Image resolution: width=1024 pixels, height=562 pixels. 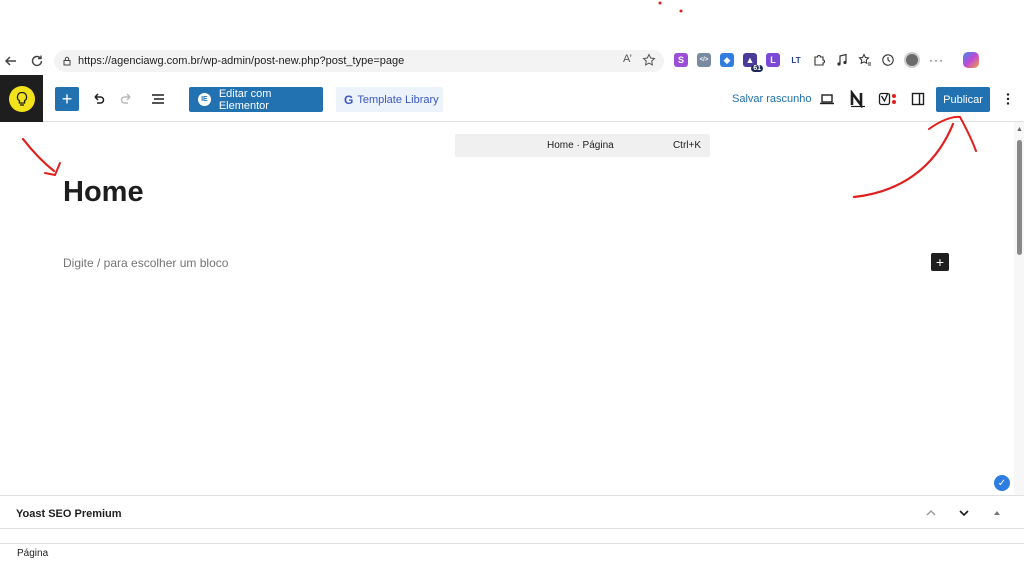 I want to click on metabox-title: Yoast SEO Premium, so click(x=69, y=514).